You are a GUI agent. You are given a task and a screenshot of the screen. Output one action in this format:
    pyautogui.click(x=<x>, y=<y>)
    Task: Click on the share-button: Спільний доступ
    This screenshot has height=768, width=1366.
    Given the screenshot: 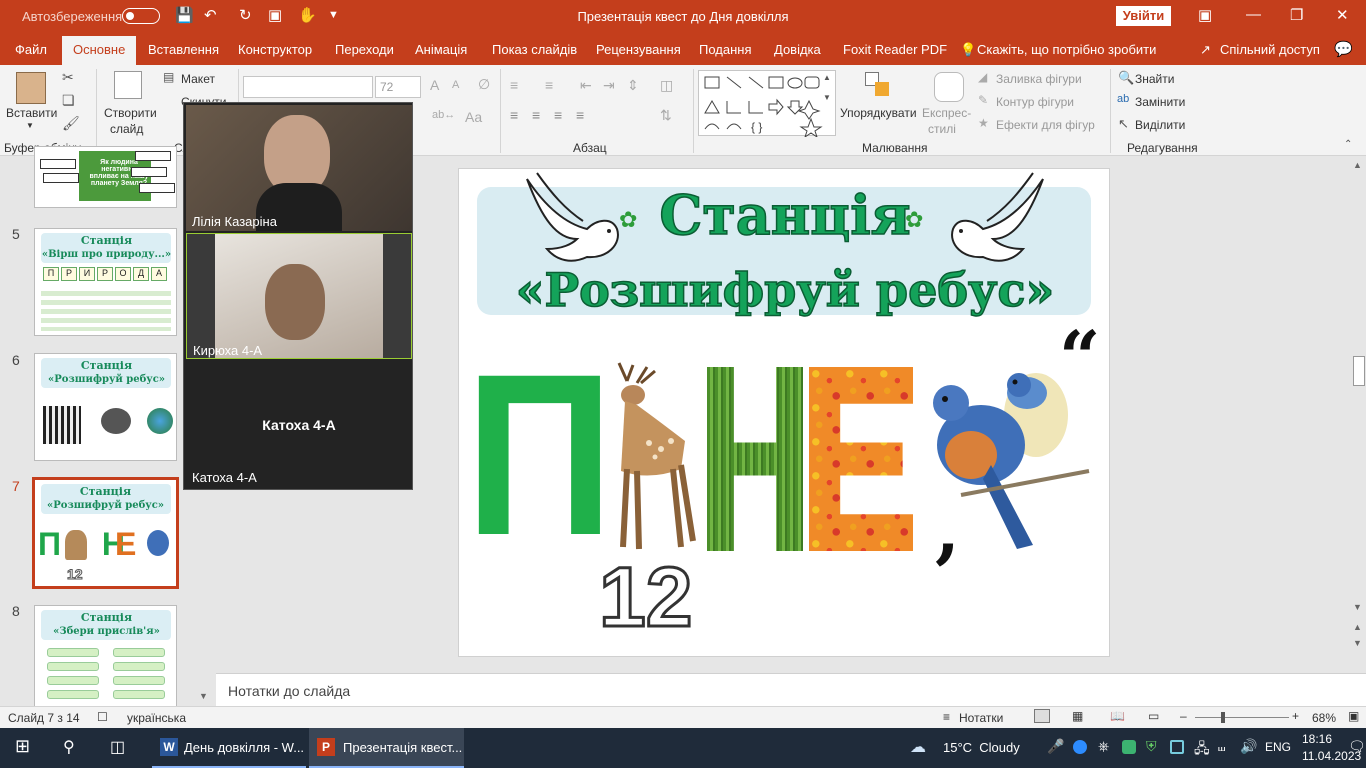 What is the action you would take?
    pyautogui.click(x=1270, y=49)
    